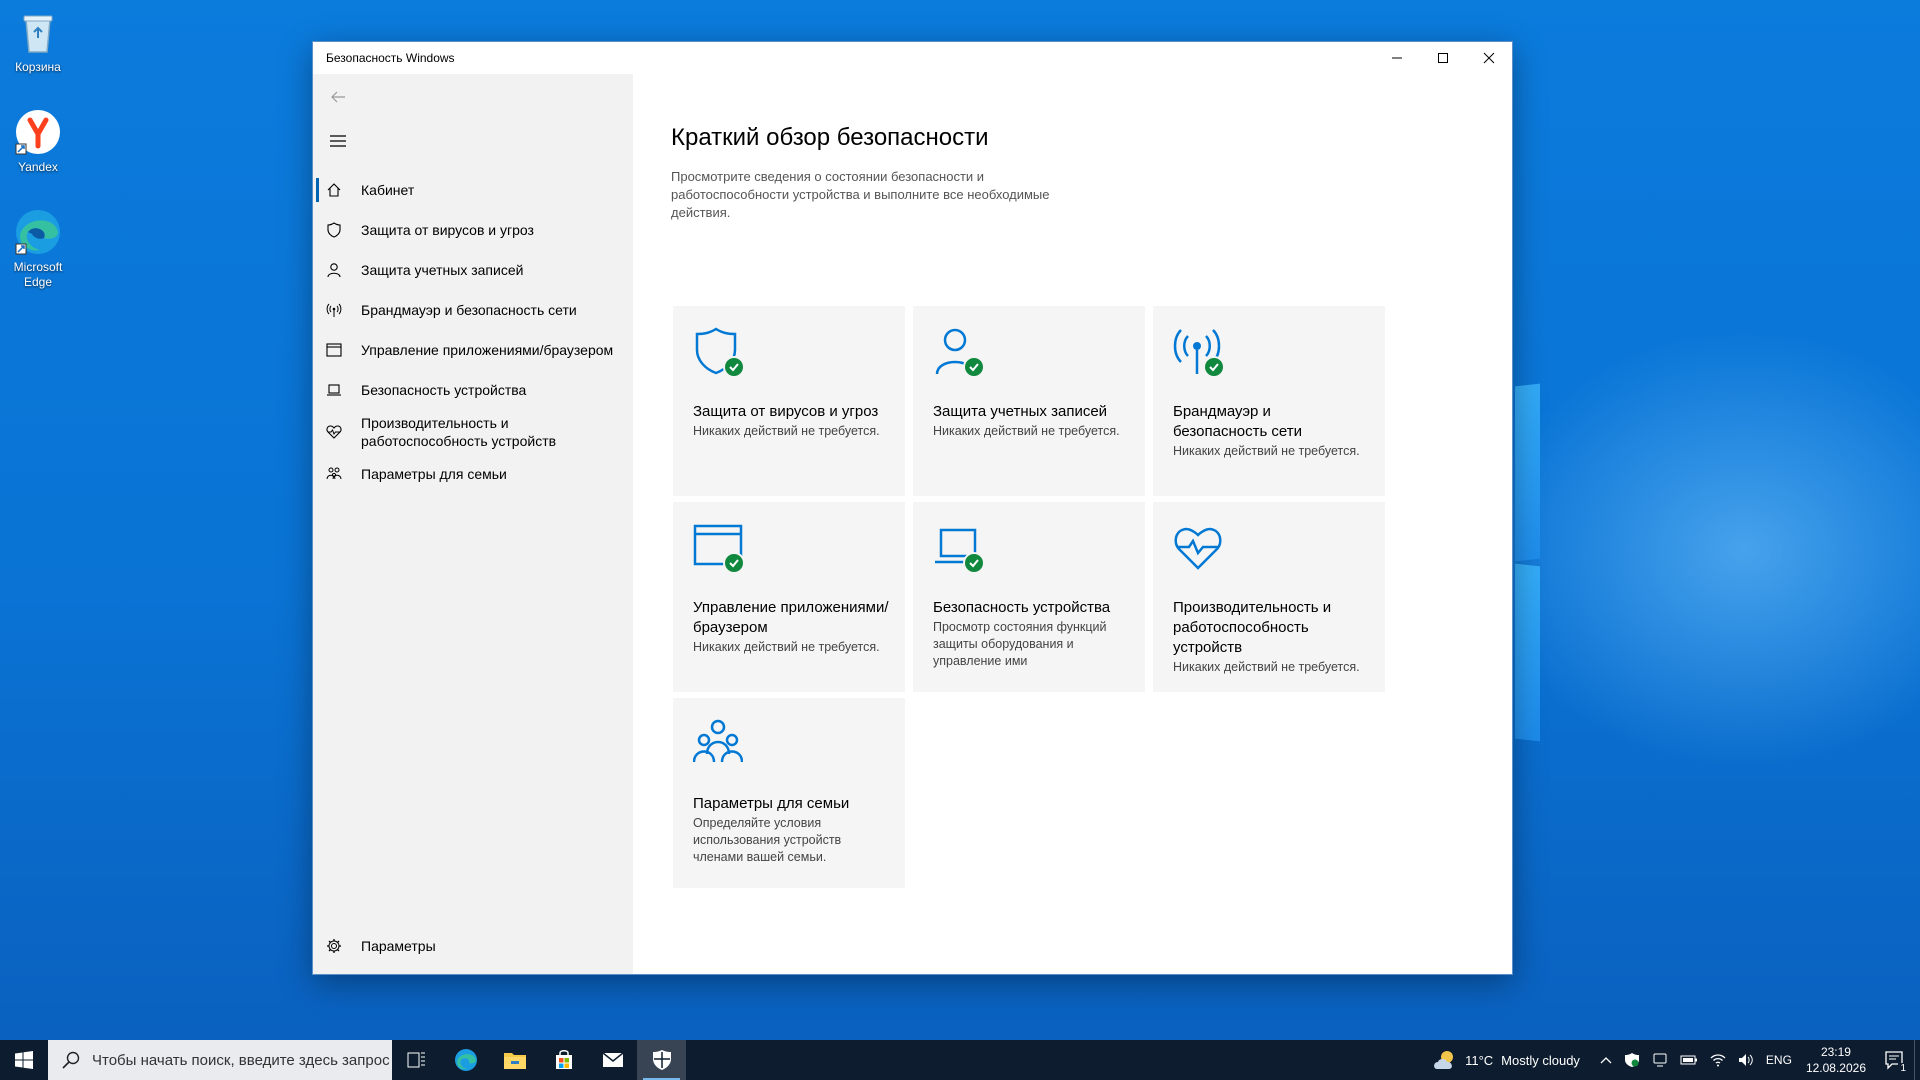 This screenshot has width=1920, height=1080. I want to click on cloud-moon-icon, so click(1444, 1060).